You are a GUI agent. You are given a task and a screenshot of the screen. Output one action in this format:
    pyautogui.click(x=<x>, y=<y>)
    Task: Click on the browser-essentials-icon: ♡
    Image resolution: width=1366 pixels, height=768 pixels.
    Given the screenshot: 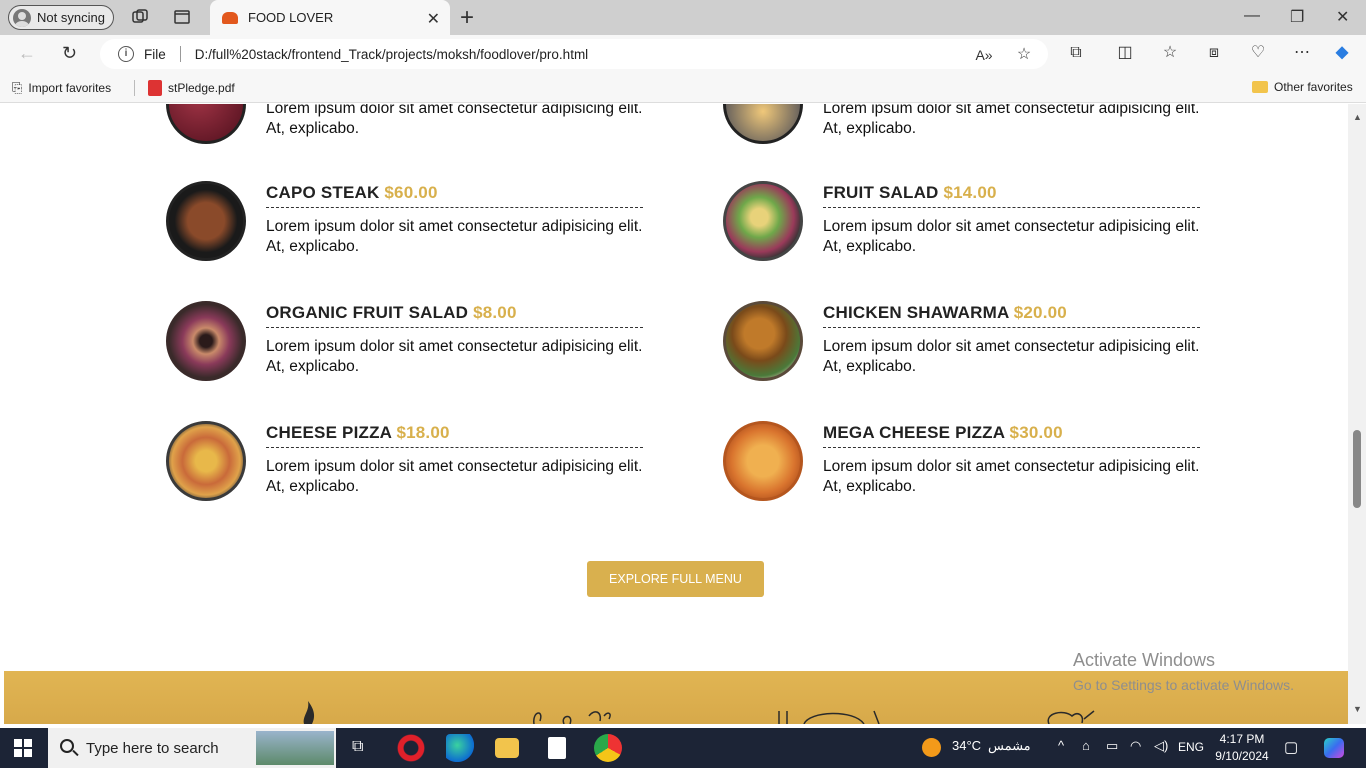 What is the action you would take?
    pyautogui.click(x=1258, y=53)
    